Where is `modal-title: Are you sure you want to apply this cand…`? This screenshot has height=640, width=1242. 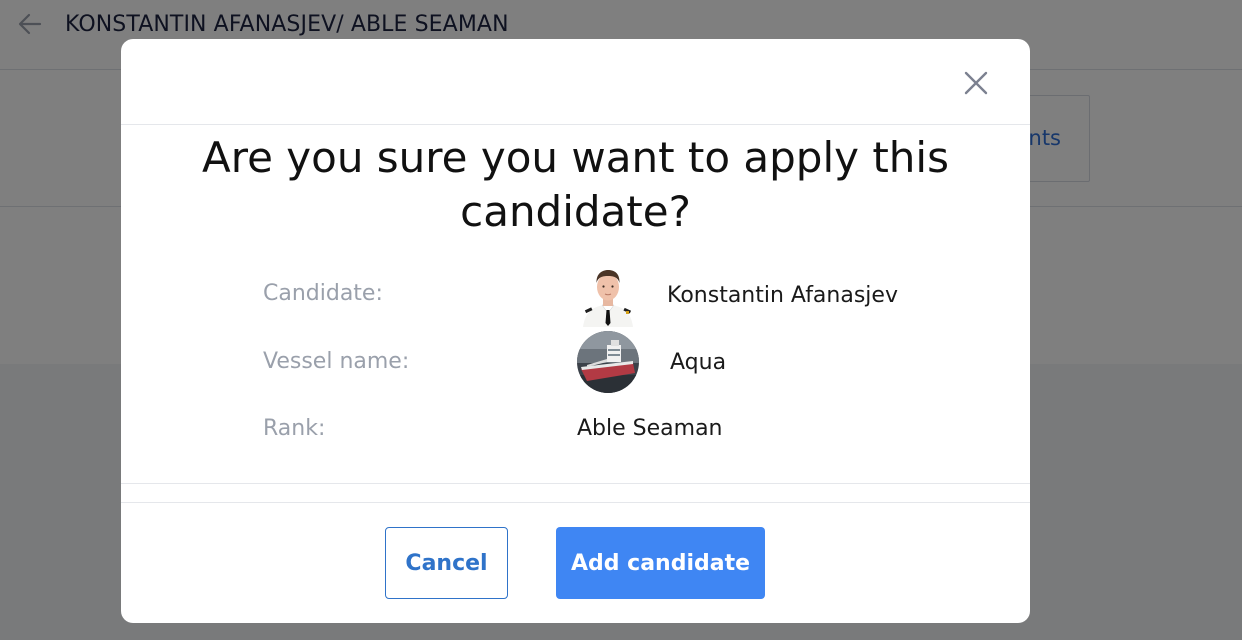 modal-title: Are you sure you want to apply this cand… is located at coordinates (575, 184).